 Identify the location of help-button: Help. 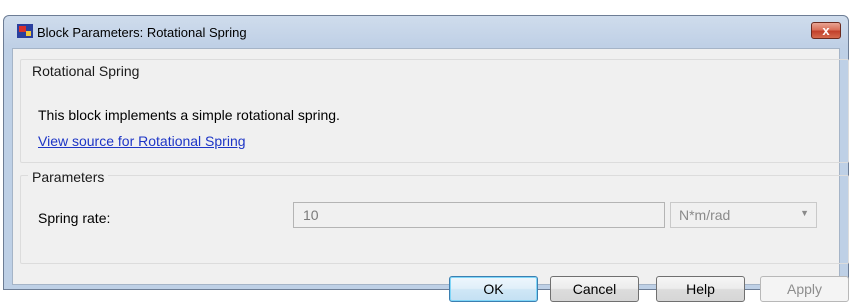
(700, 289).